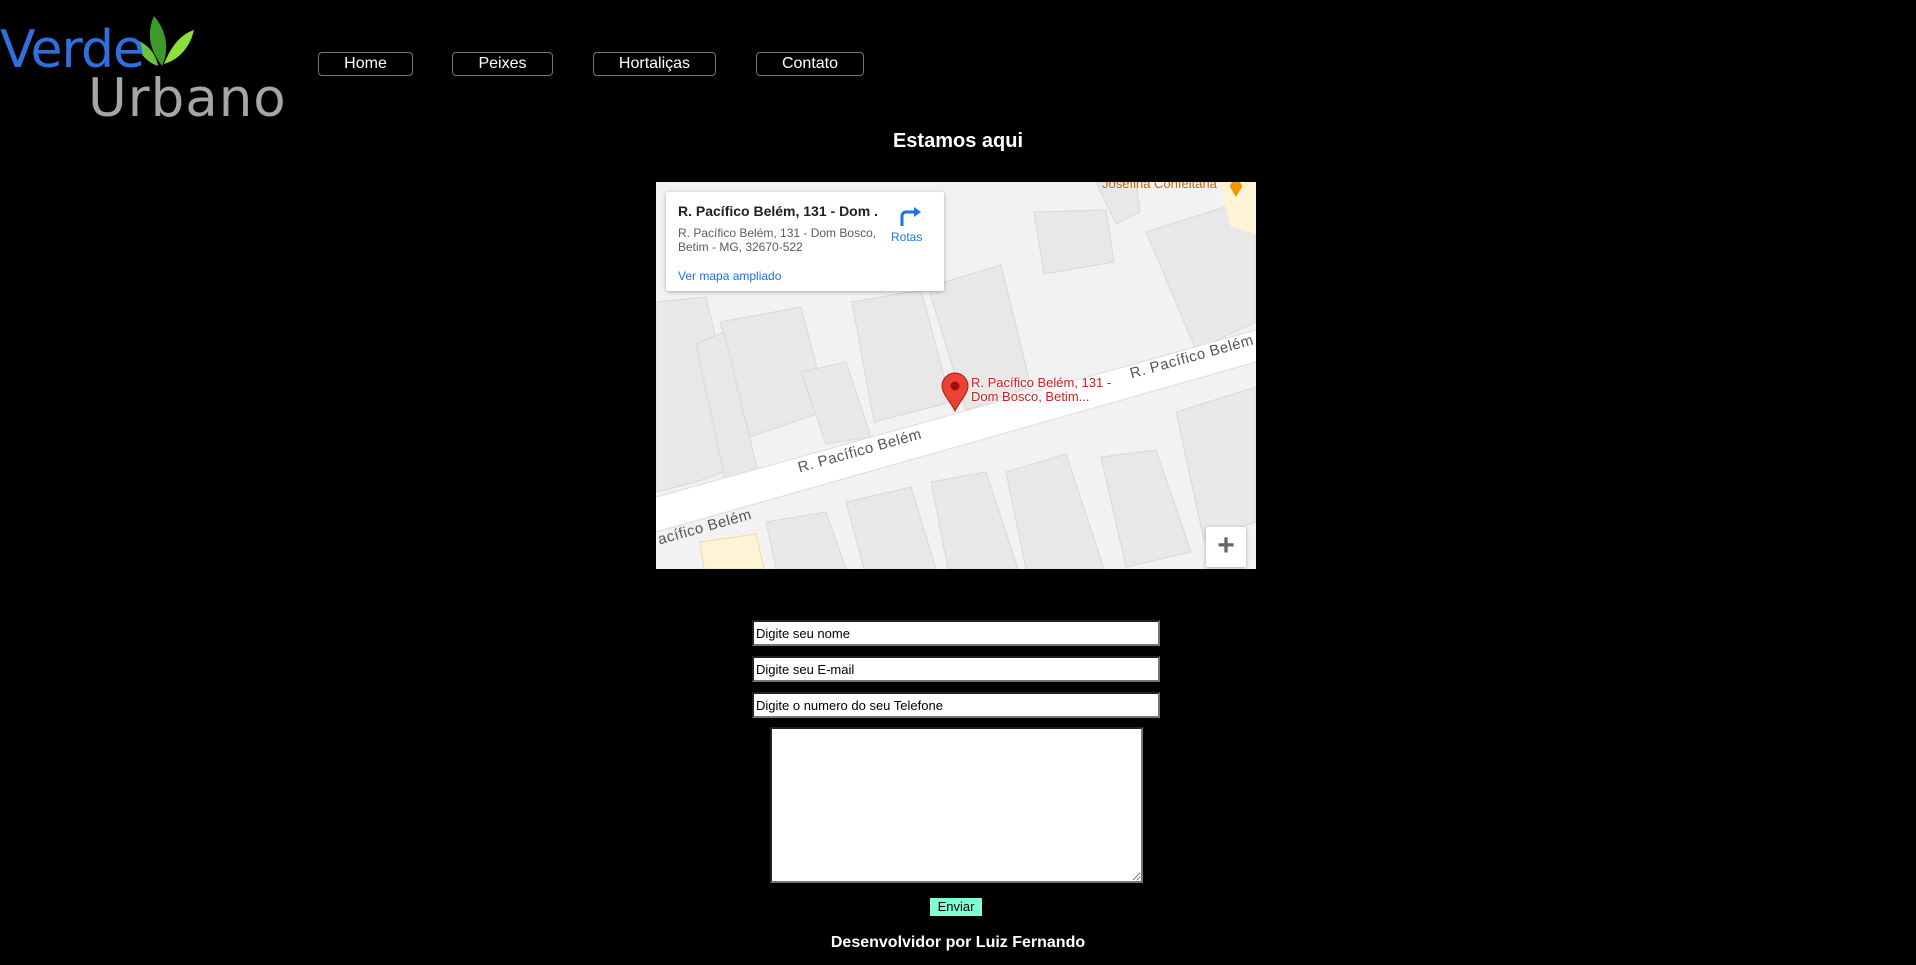 This screenshot has width=1916, height=965. Describe the element at coordinates (955, 392) in the screenshot. I see `location-pin-icon` at that location.